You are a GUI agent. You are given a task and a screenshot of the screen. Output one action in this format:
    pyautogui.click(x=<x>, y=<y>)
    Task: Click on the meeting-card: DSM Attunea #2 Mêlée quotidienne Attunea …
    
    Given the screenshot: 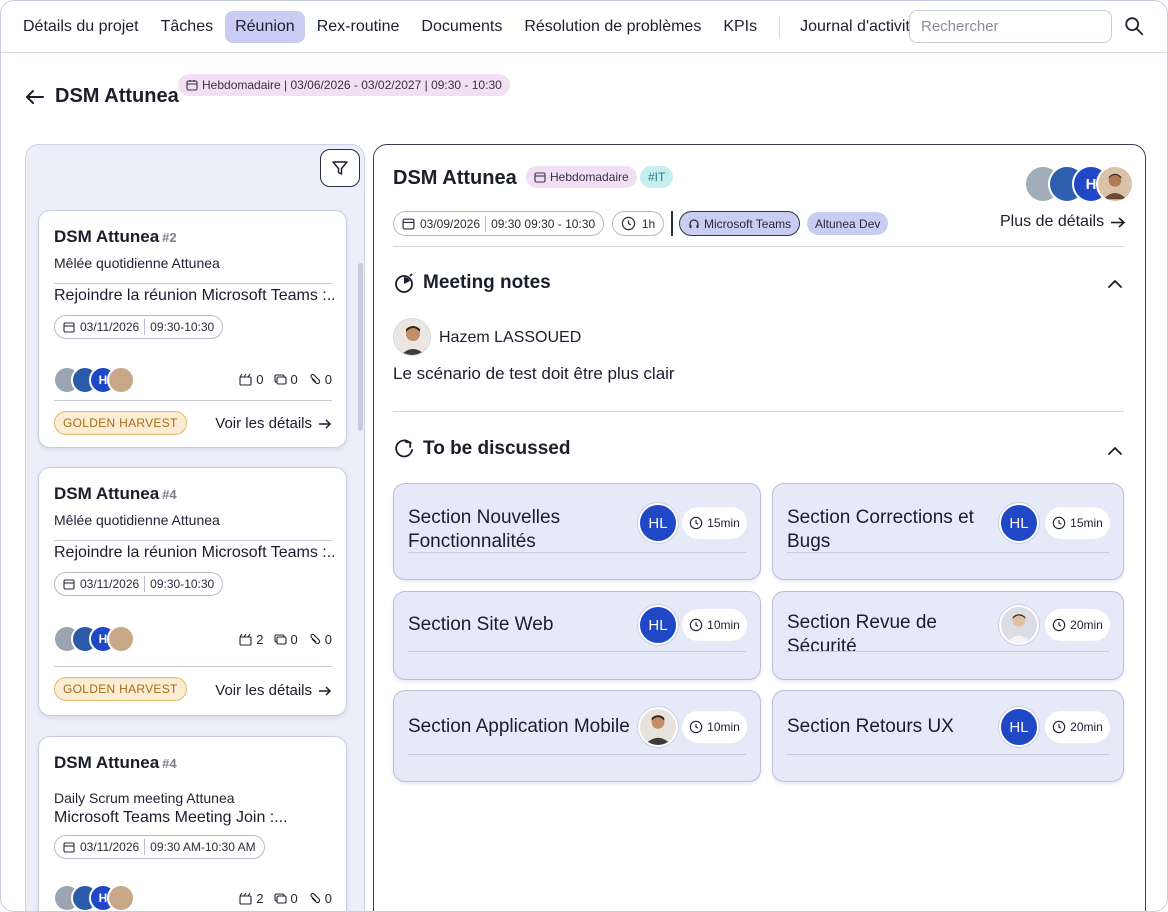 What is the action you would take?
    pyautogui.click(x=192, y=329)
    